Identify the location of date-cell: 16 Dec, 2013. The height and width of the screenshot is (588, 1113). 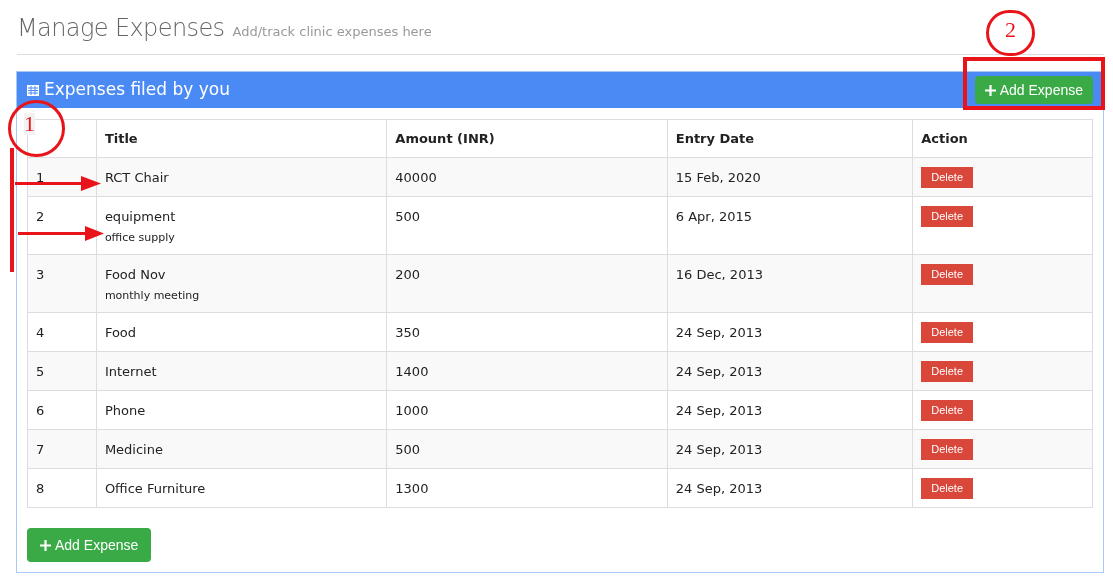
(719, 274).